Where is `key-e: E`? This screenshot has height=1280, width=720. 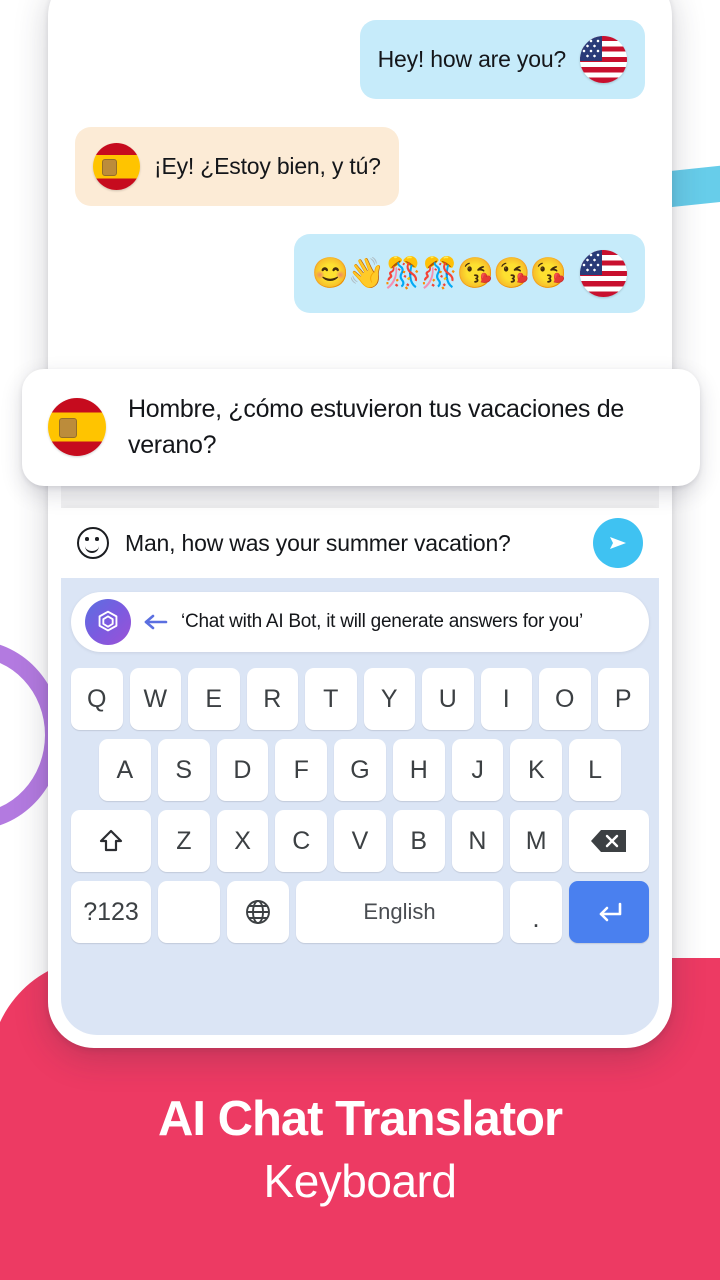 key-e: E is located at coordinates (214, 699).